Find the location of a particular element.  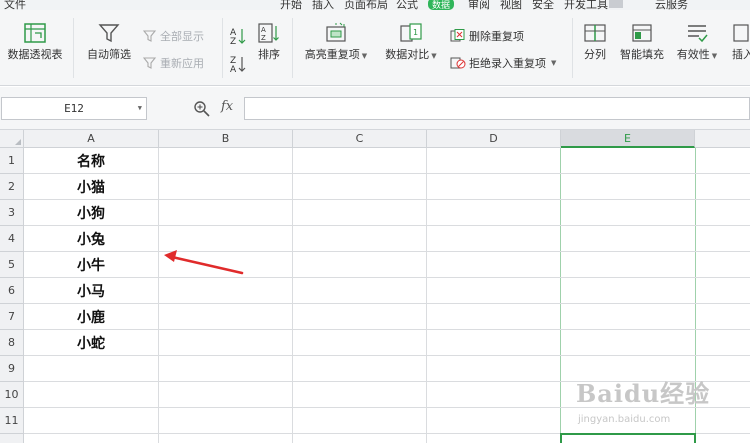

cell-a7: 小鹿 is located at coordinates (91, 317).